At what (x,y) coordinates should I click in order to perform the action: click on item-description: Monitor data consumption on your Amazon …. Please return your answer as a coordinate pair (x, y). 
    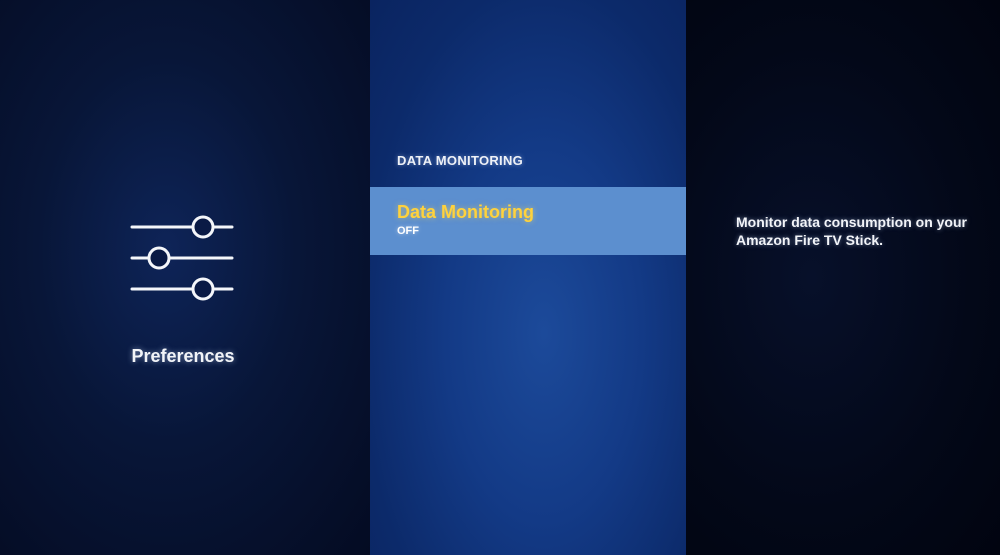
    Looking at the image, I should click on (851, 231).